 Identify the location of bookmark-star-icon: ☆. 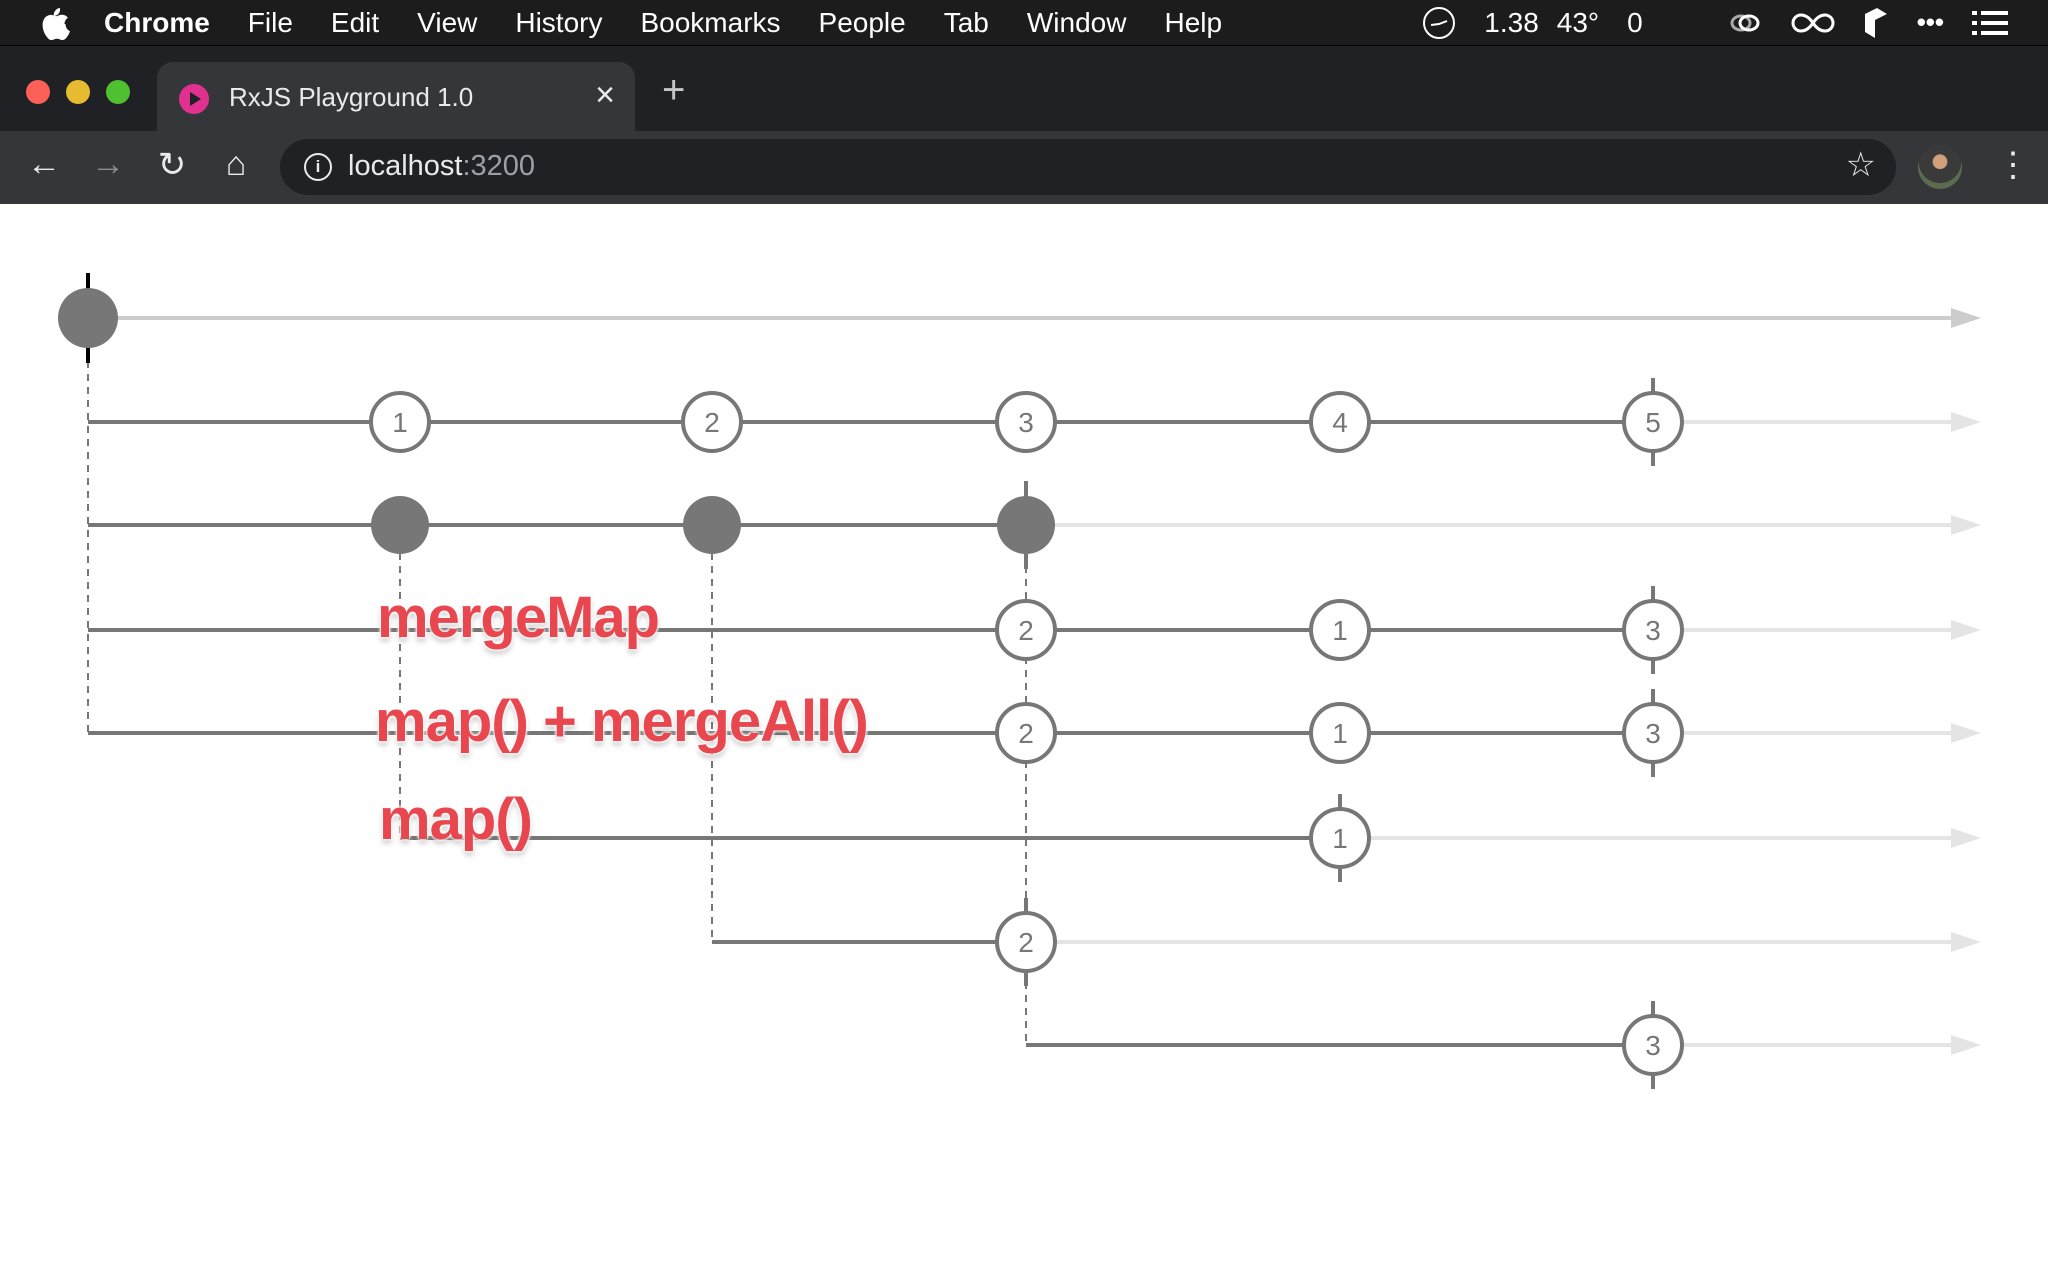
(1861, 165).